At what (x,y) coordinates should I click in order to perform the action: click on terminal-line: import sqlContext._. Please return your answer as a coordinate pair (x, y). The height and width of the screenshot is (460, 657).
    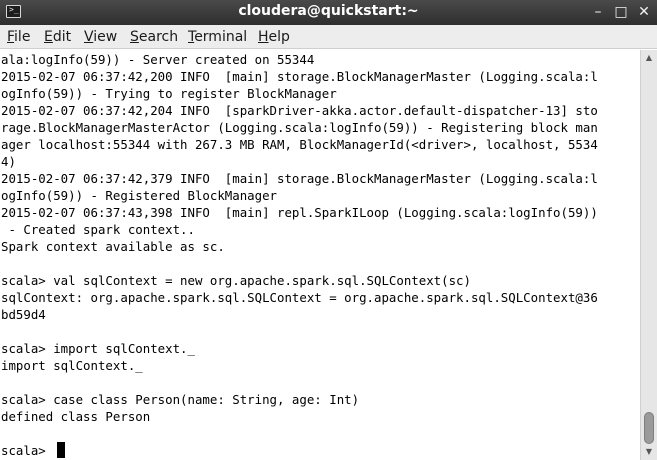
    Looking at the image, I should click on (72, 365).